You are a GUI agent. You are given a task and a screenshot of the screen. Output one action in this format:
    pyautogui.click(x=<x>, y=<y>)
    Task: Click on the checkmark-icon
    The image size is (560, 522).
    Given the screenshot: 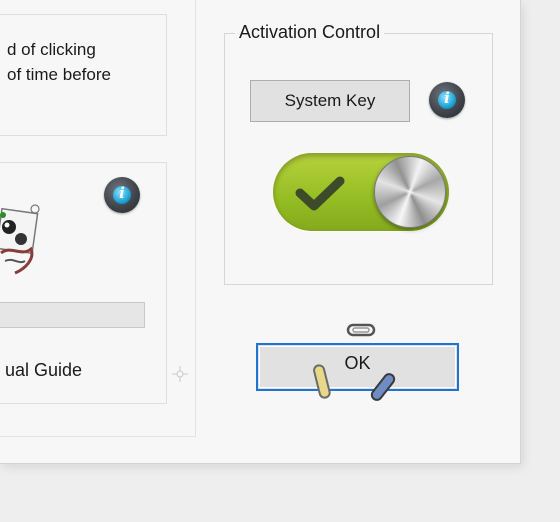 What is the action you would take?
    pyautogui.click(x=320, y=193)
    